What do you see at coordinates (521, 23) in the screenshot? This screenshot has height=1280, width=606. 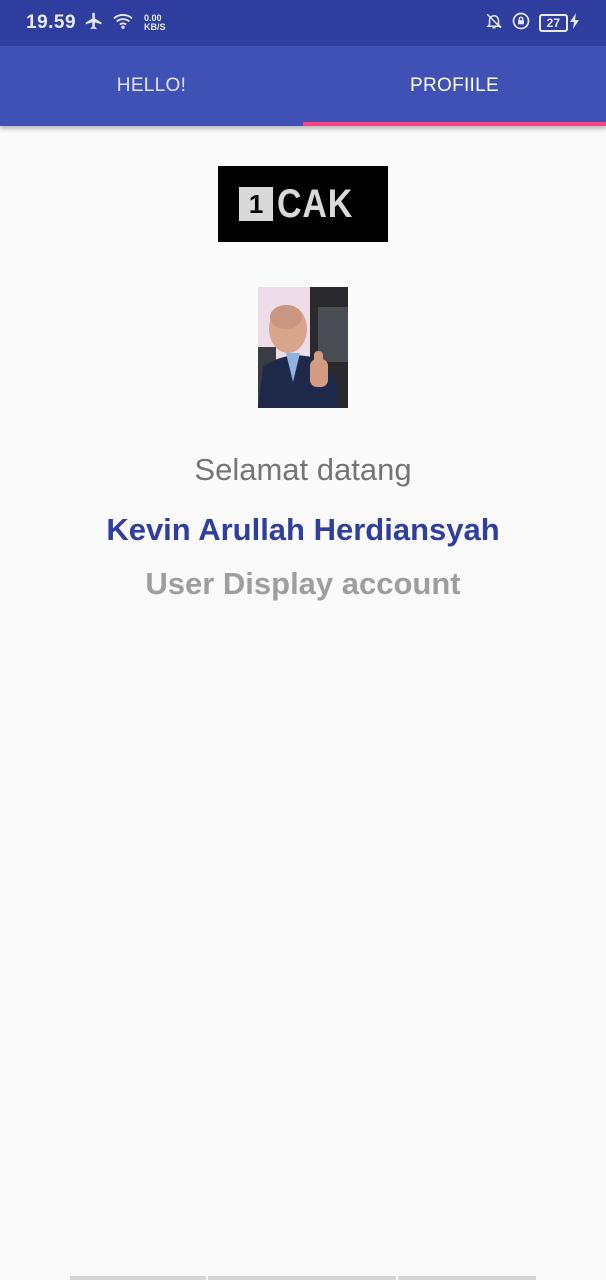 I see `lock-icon` at bounding box center [521, 23].